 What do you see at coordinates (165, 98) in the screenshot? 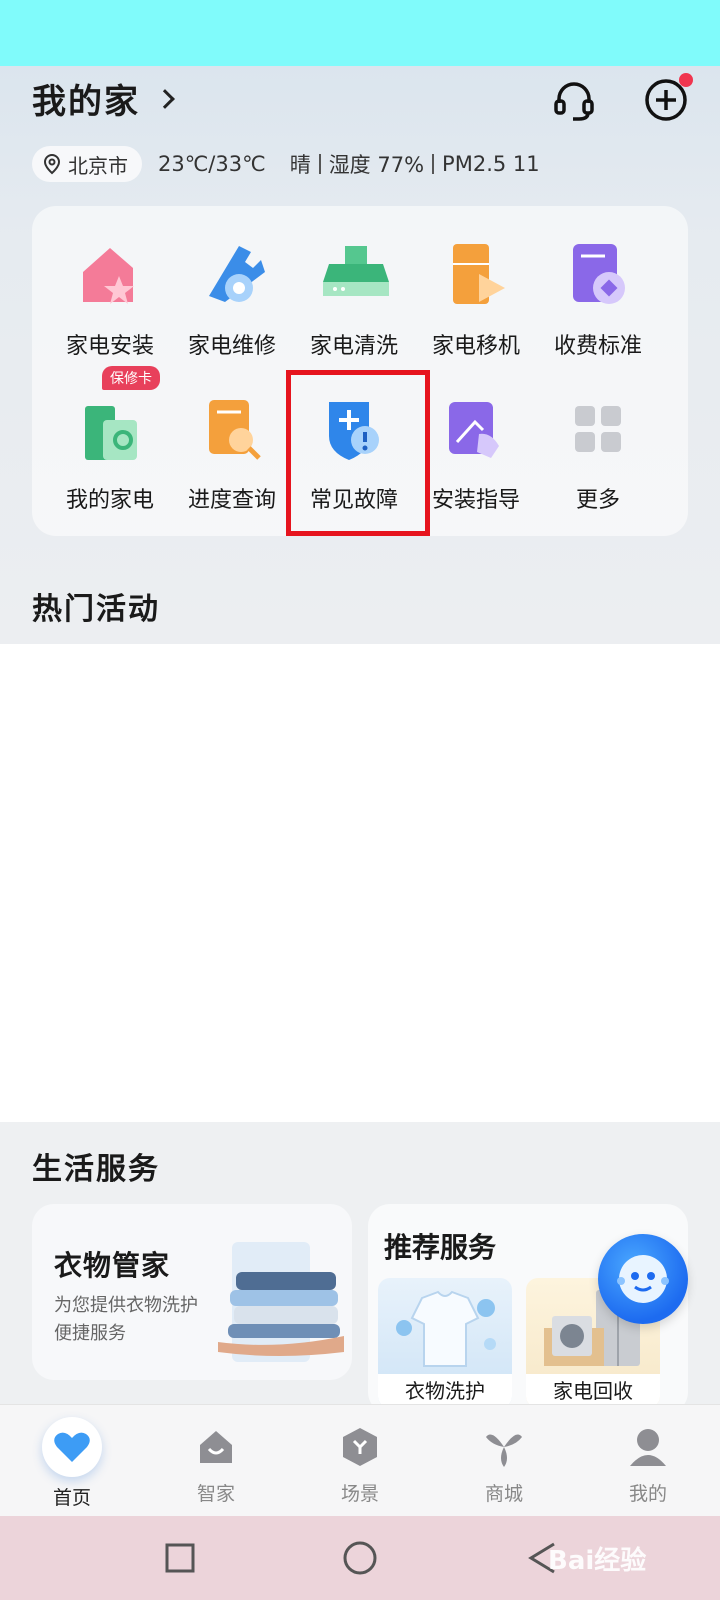
I see `chevron-right-icon` at bounding box center [165, 98].